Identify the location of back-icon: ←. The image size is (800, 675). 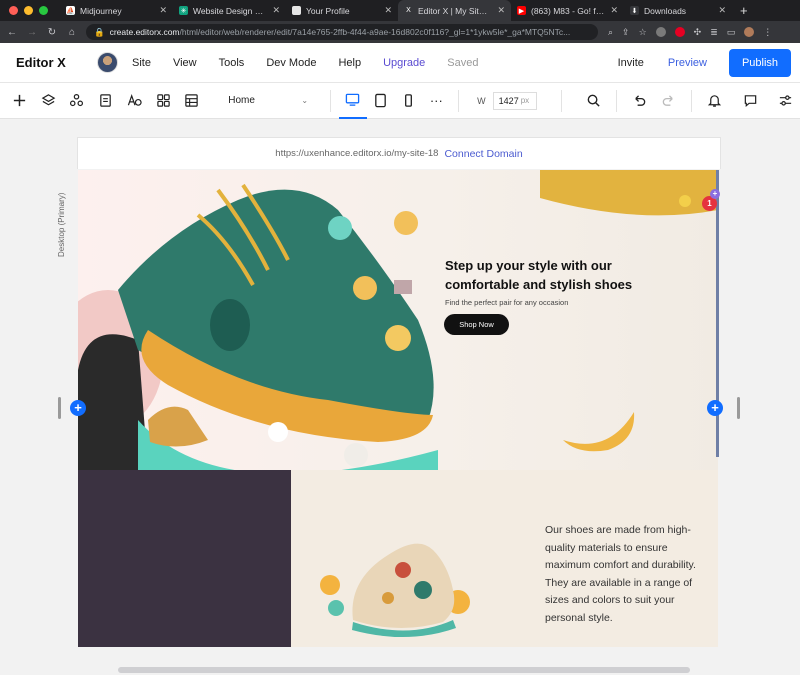
(12, 32).